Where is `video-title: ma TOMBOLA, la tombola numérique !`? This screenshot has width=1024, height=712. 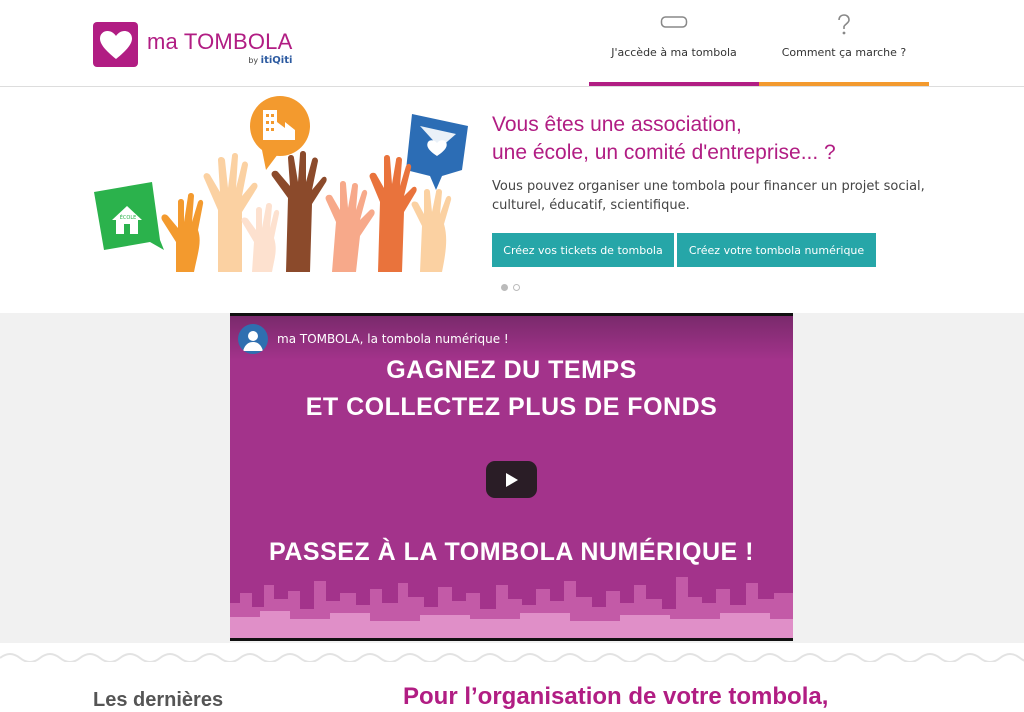
video-title: ma TOMBOLA, la tombola numérique ! is located at coordinates (393, 339).